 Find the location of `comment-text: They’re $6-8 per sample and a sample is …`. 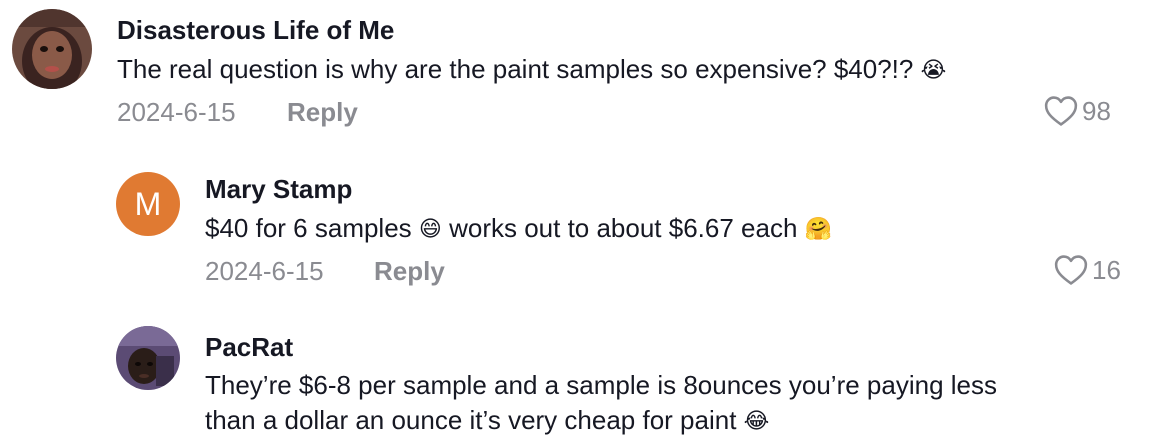

comment-text: They’re $6-8 per sample and a sample is … is located at coordinates (601, 385).